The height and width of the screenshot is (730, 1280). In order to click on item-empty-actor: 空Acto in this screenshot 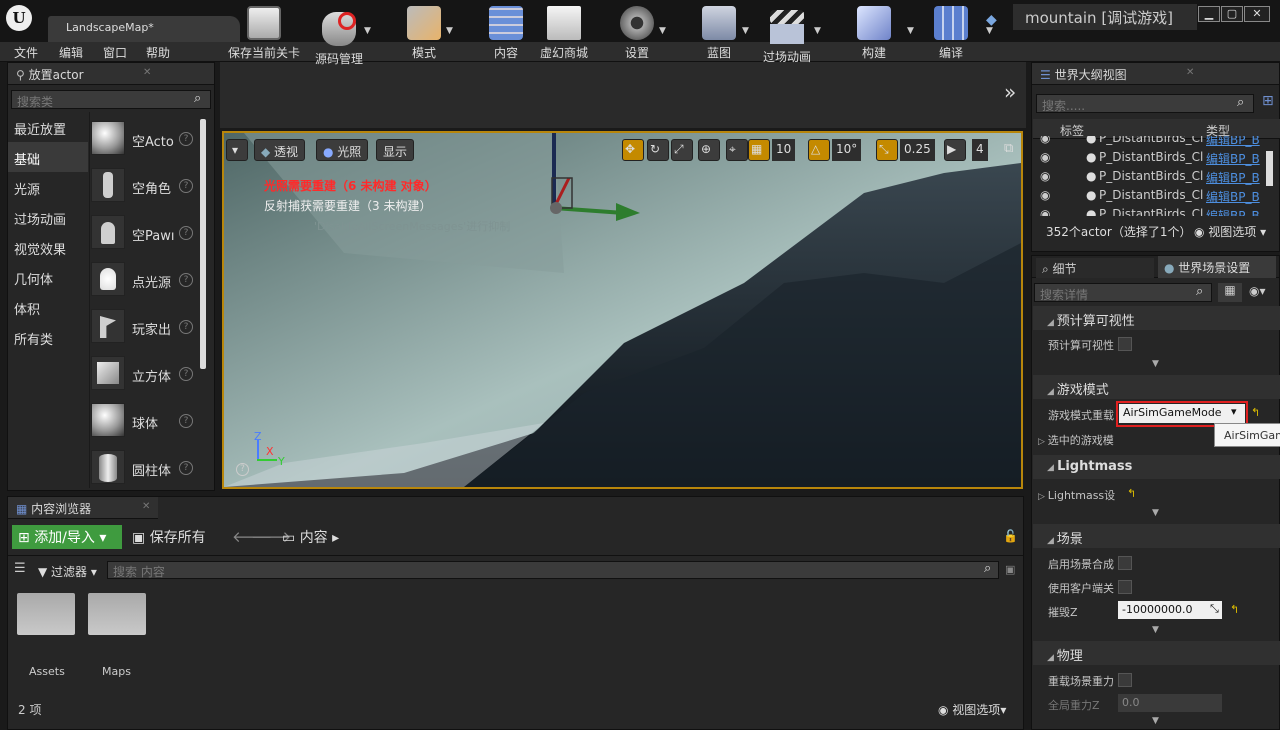, I will do `click(153, 140)`.